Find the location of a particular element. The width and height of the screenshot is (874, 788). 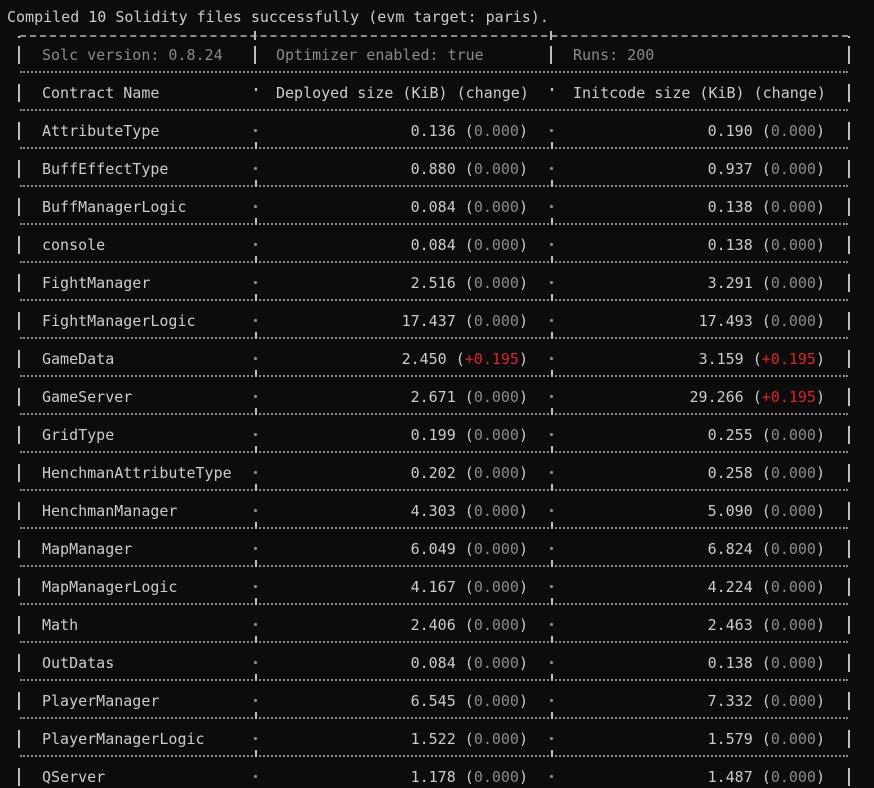

contract-name: GridType is located at coordinates (78, 435).